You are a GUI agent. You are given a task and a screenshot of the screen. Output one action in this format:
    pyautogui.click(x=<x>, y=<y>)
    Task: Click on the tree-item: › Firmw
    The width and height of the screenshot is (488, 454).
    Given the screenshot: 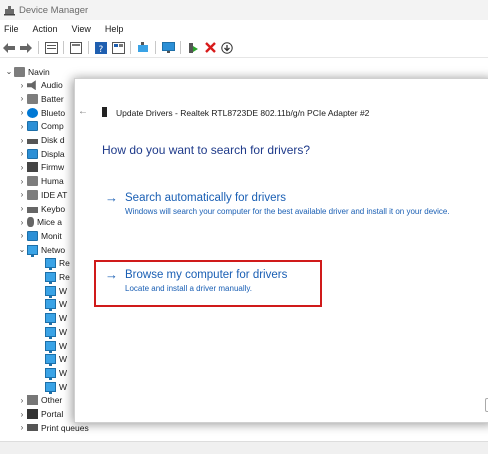 What is the action you would take?
    pyautogui.click(x=40, y=168)
    